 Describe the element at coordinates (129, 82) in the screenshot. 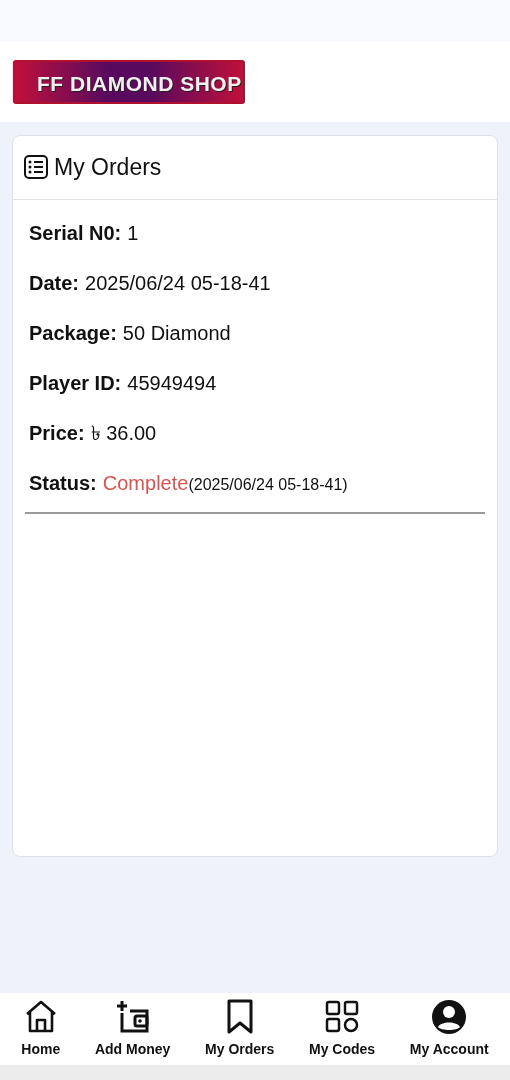

I see `logo: FF DIAMOND SHOP` at that location.